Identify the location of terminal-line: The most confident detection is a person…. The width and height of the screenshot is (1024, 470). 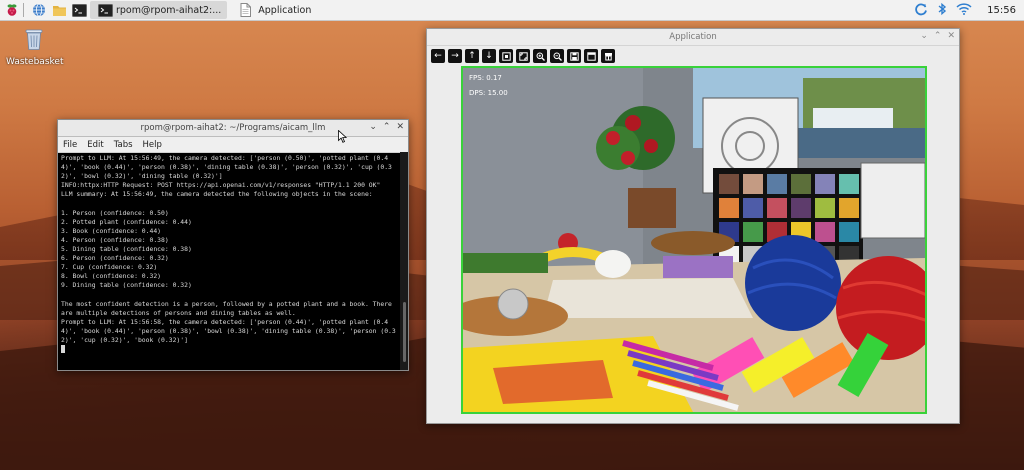
(228, 308).